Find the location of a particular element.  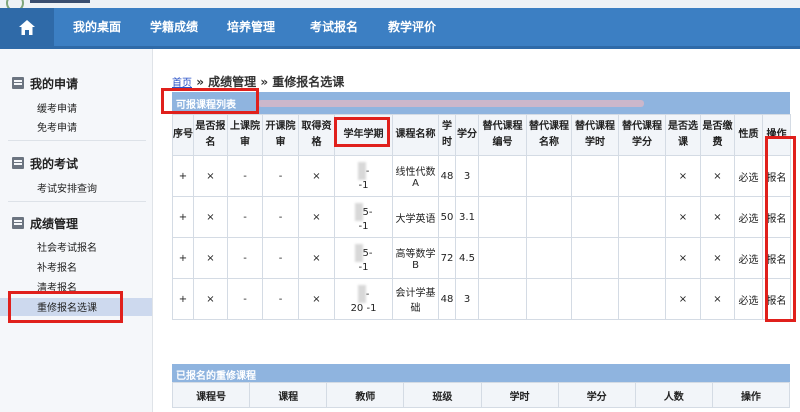

cell-hours: 72 is located at coordinates (447, 258).